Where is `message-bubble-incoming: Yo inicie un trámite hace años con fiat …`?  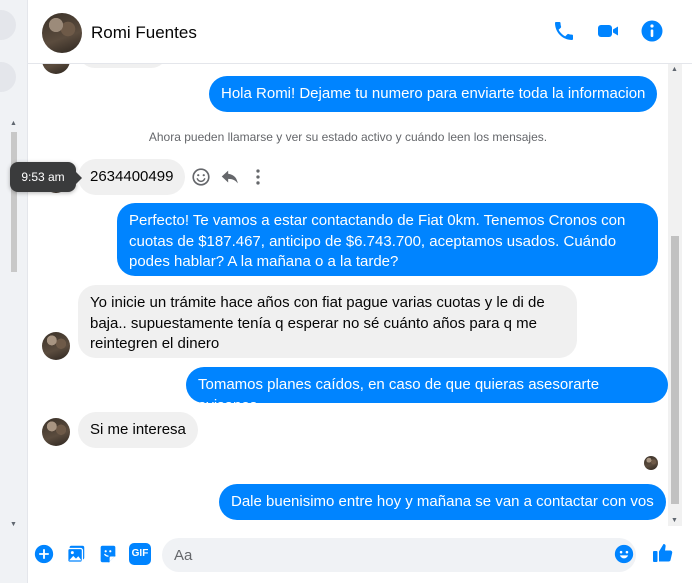 message-bubble-incoming: Yo inicie un trámite hace años con fiat … is located at coordinates (327, 321).